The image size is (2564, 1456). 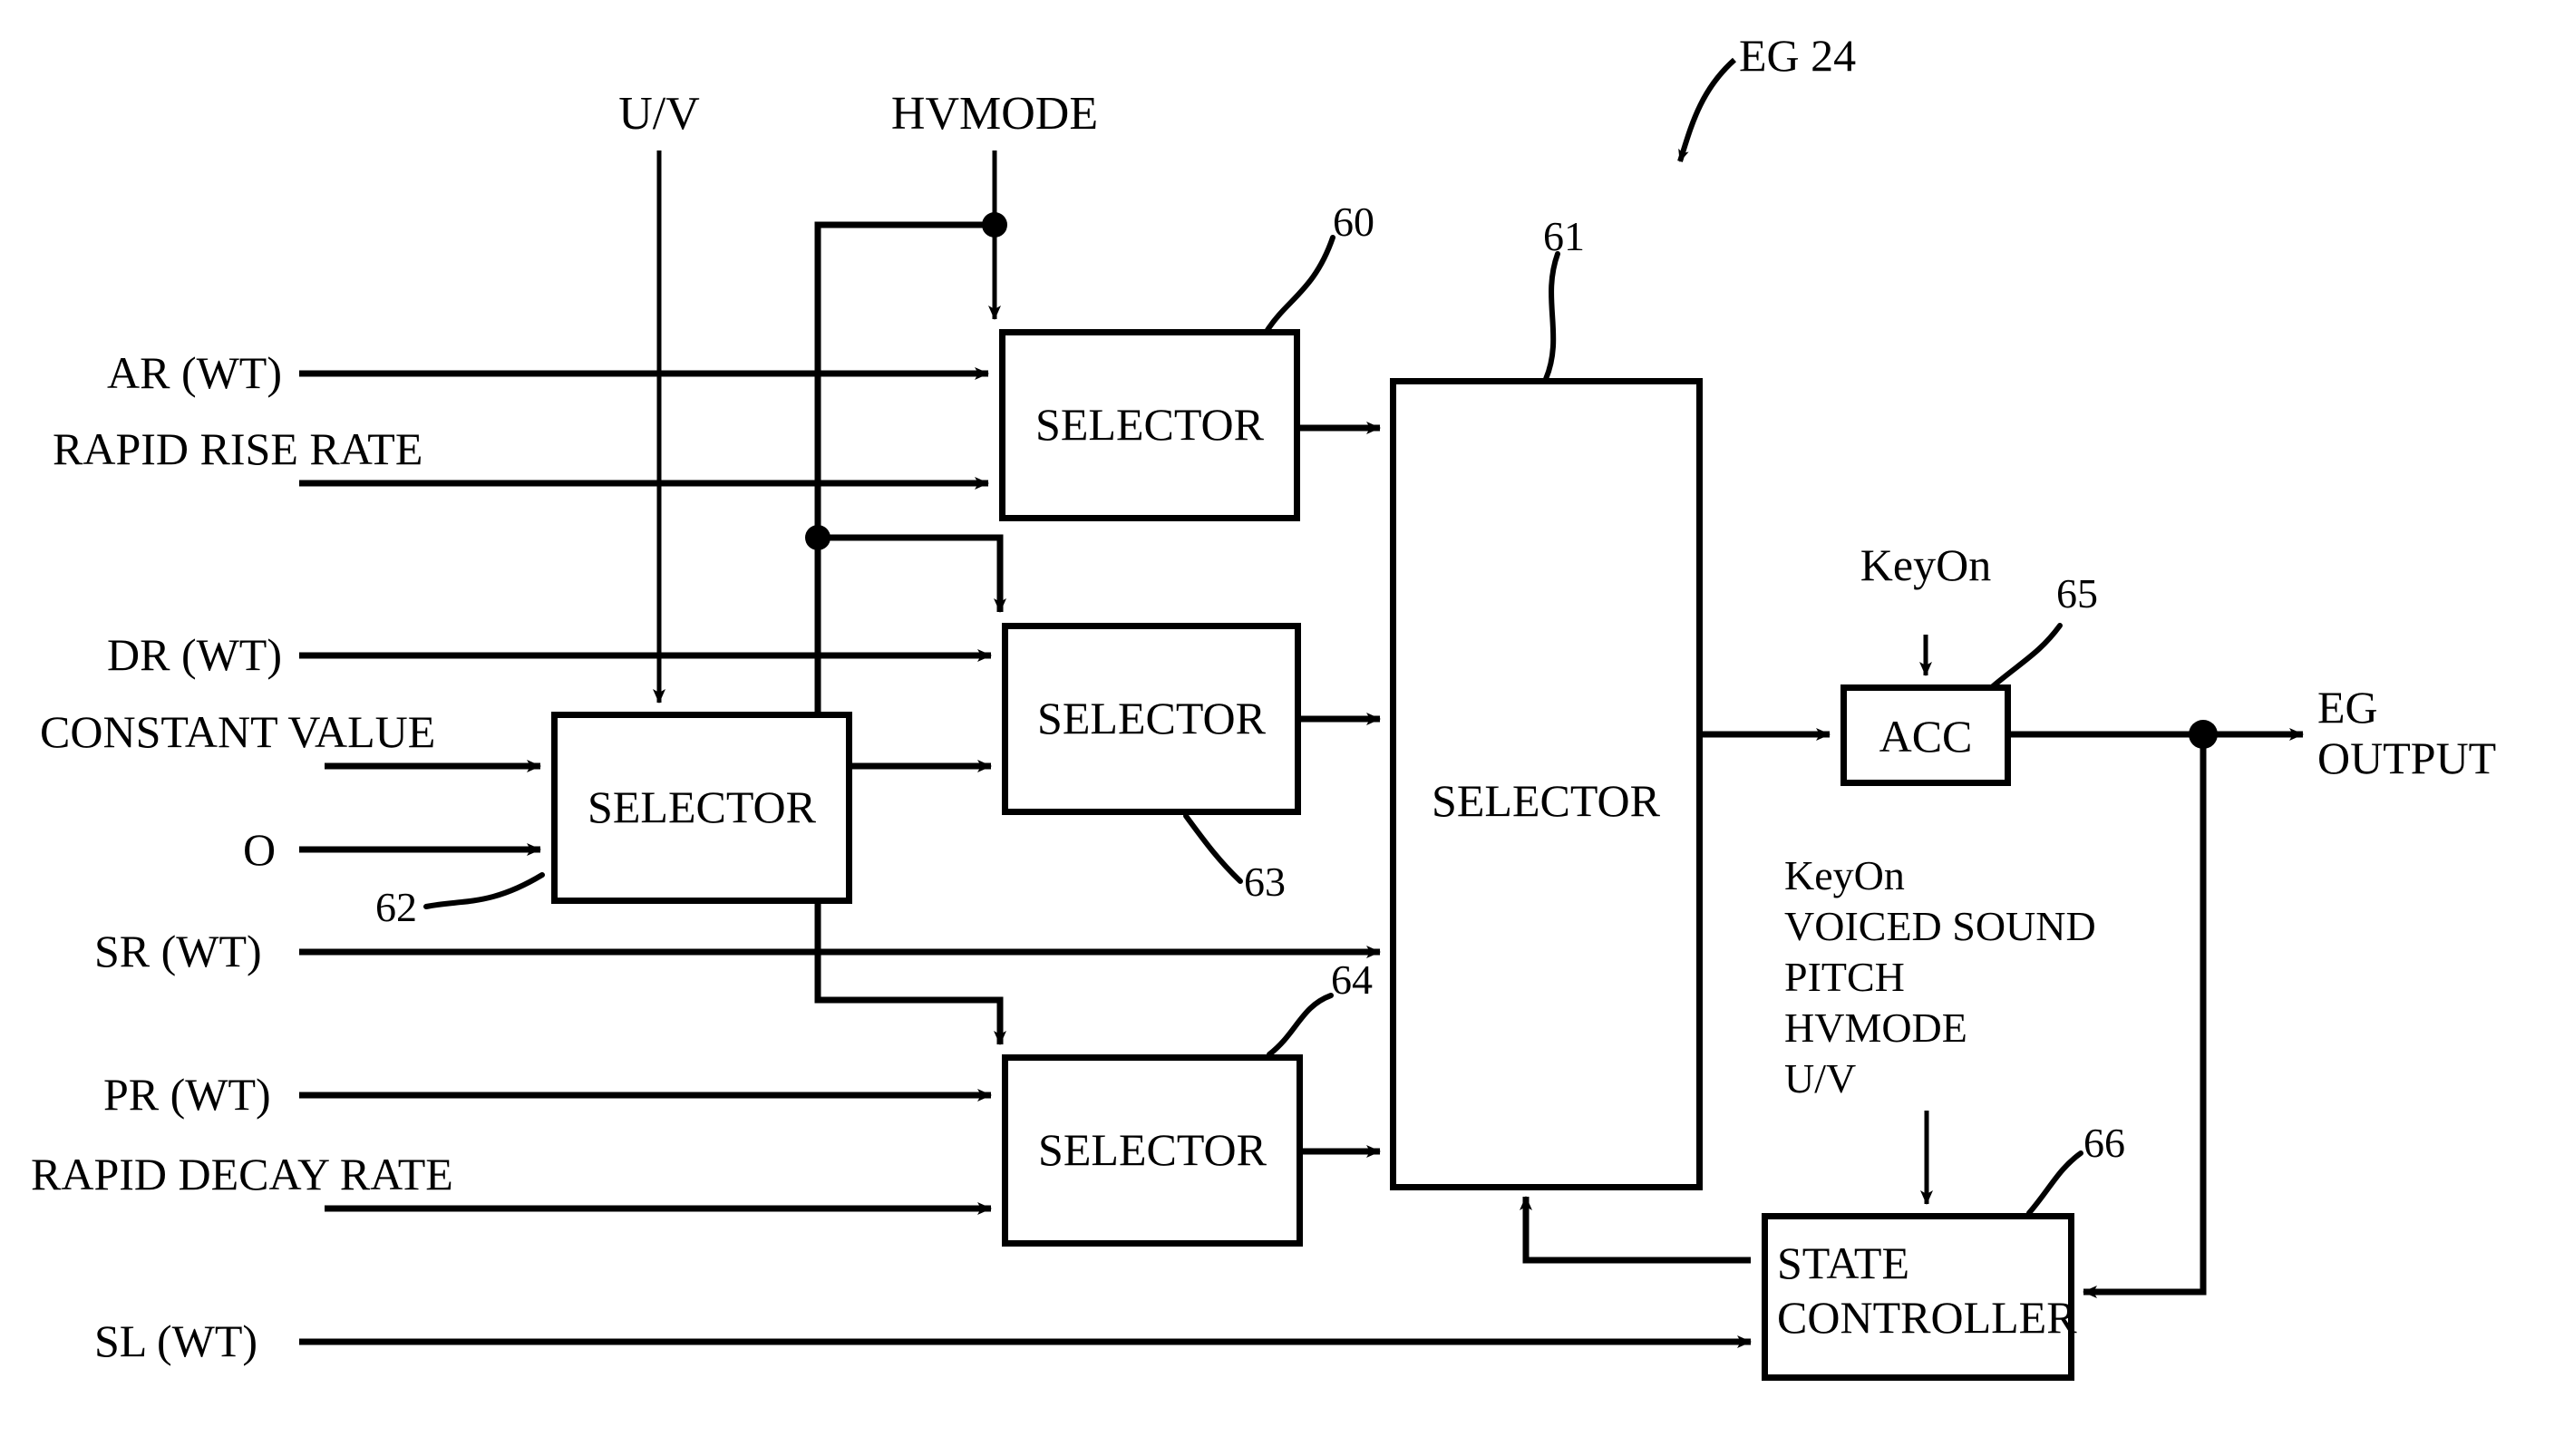 I want to click on block-selector-61-label: SELECTOR, so click(x=1546, y=801).